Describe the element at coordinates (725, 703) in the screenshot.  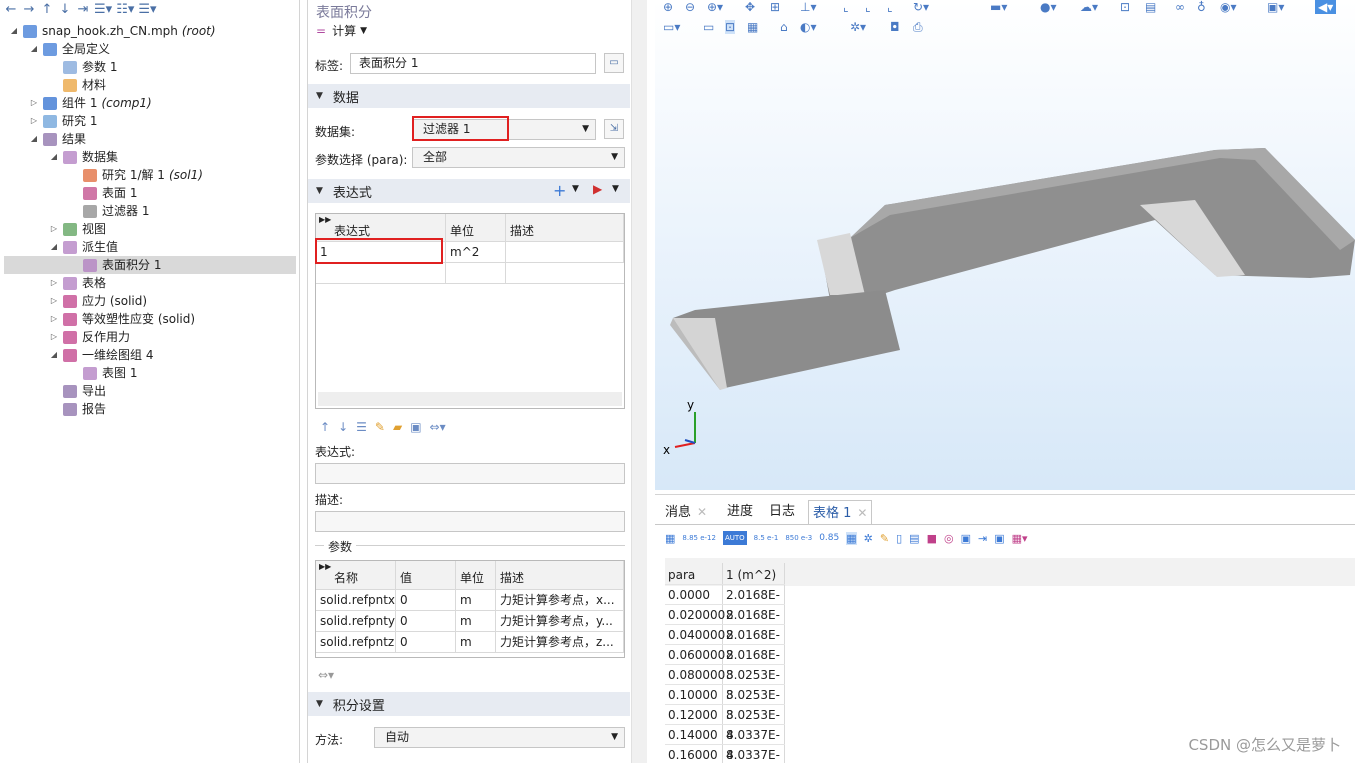
I see `table-row: 0.10000 3.0253E-8` at that location.